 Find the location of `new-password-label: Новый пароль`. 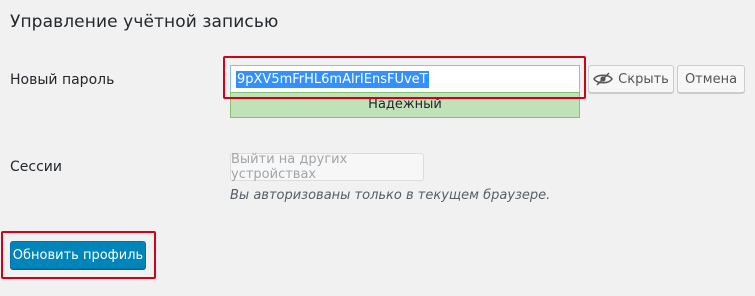

new-password-label: Новый пароль is located at coordinates (62, 80).